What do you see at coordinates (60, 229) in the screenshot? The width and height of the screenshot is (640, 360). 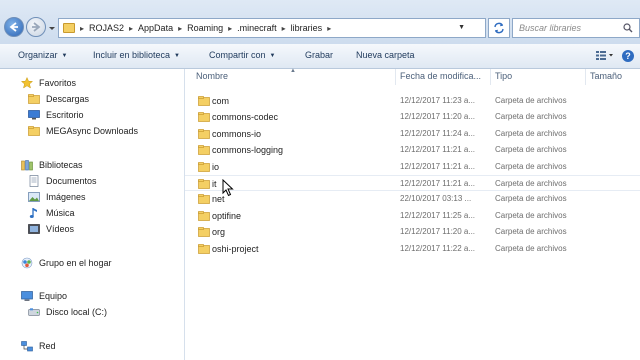 I see `nav-videos-label: Vídeos` at bounding box center [60, 229].